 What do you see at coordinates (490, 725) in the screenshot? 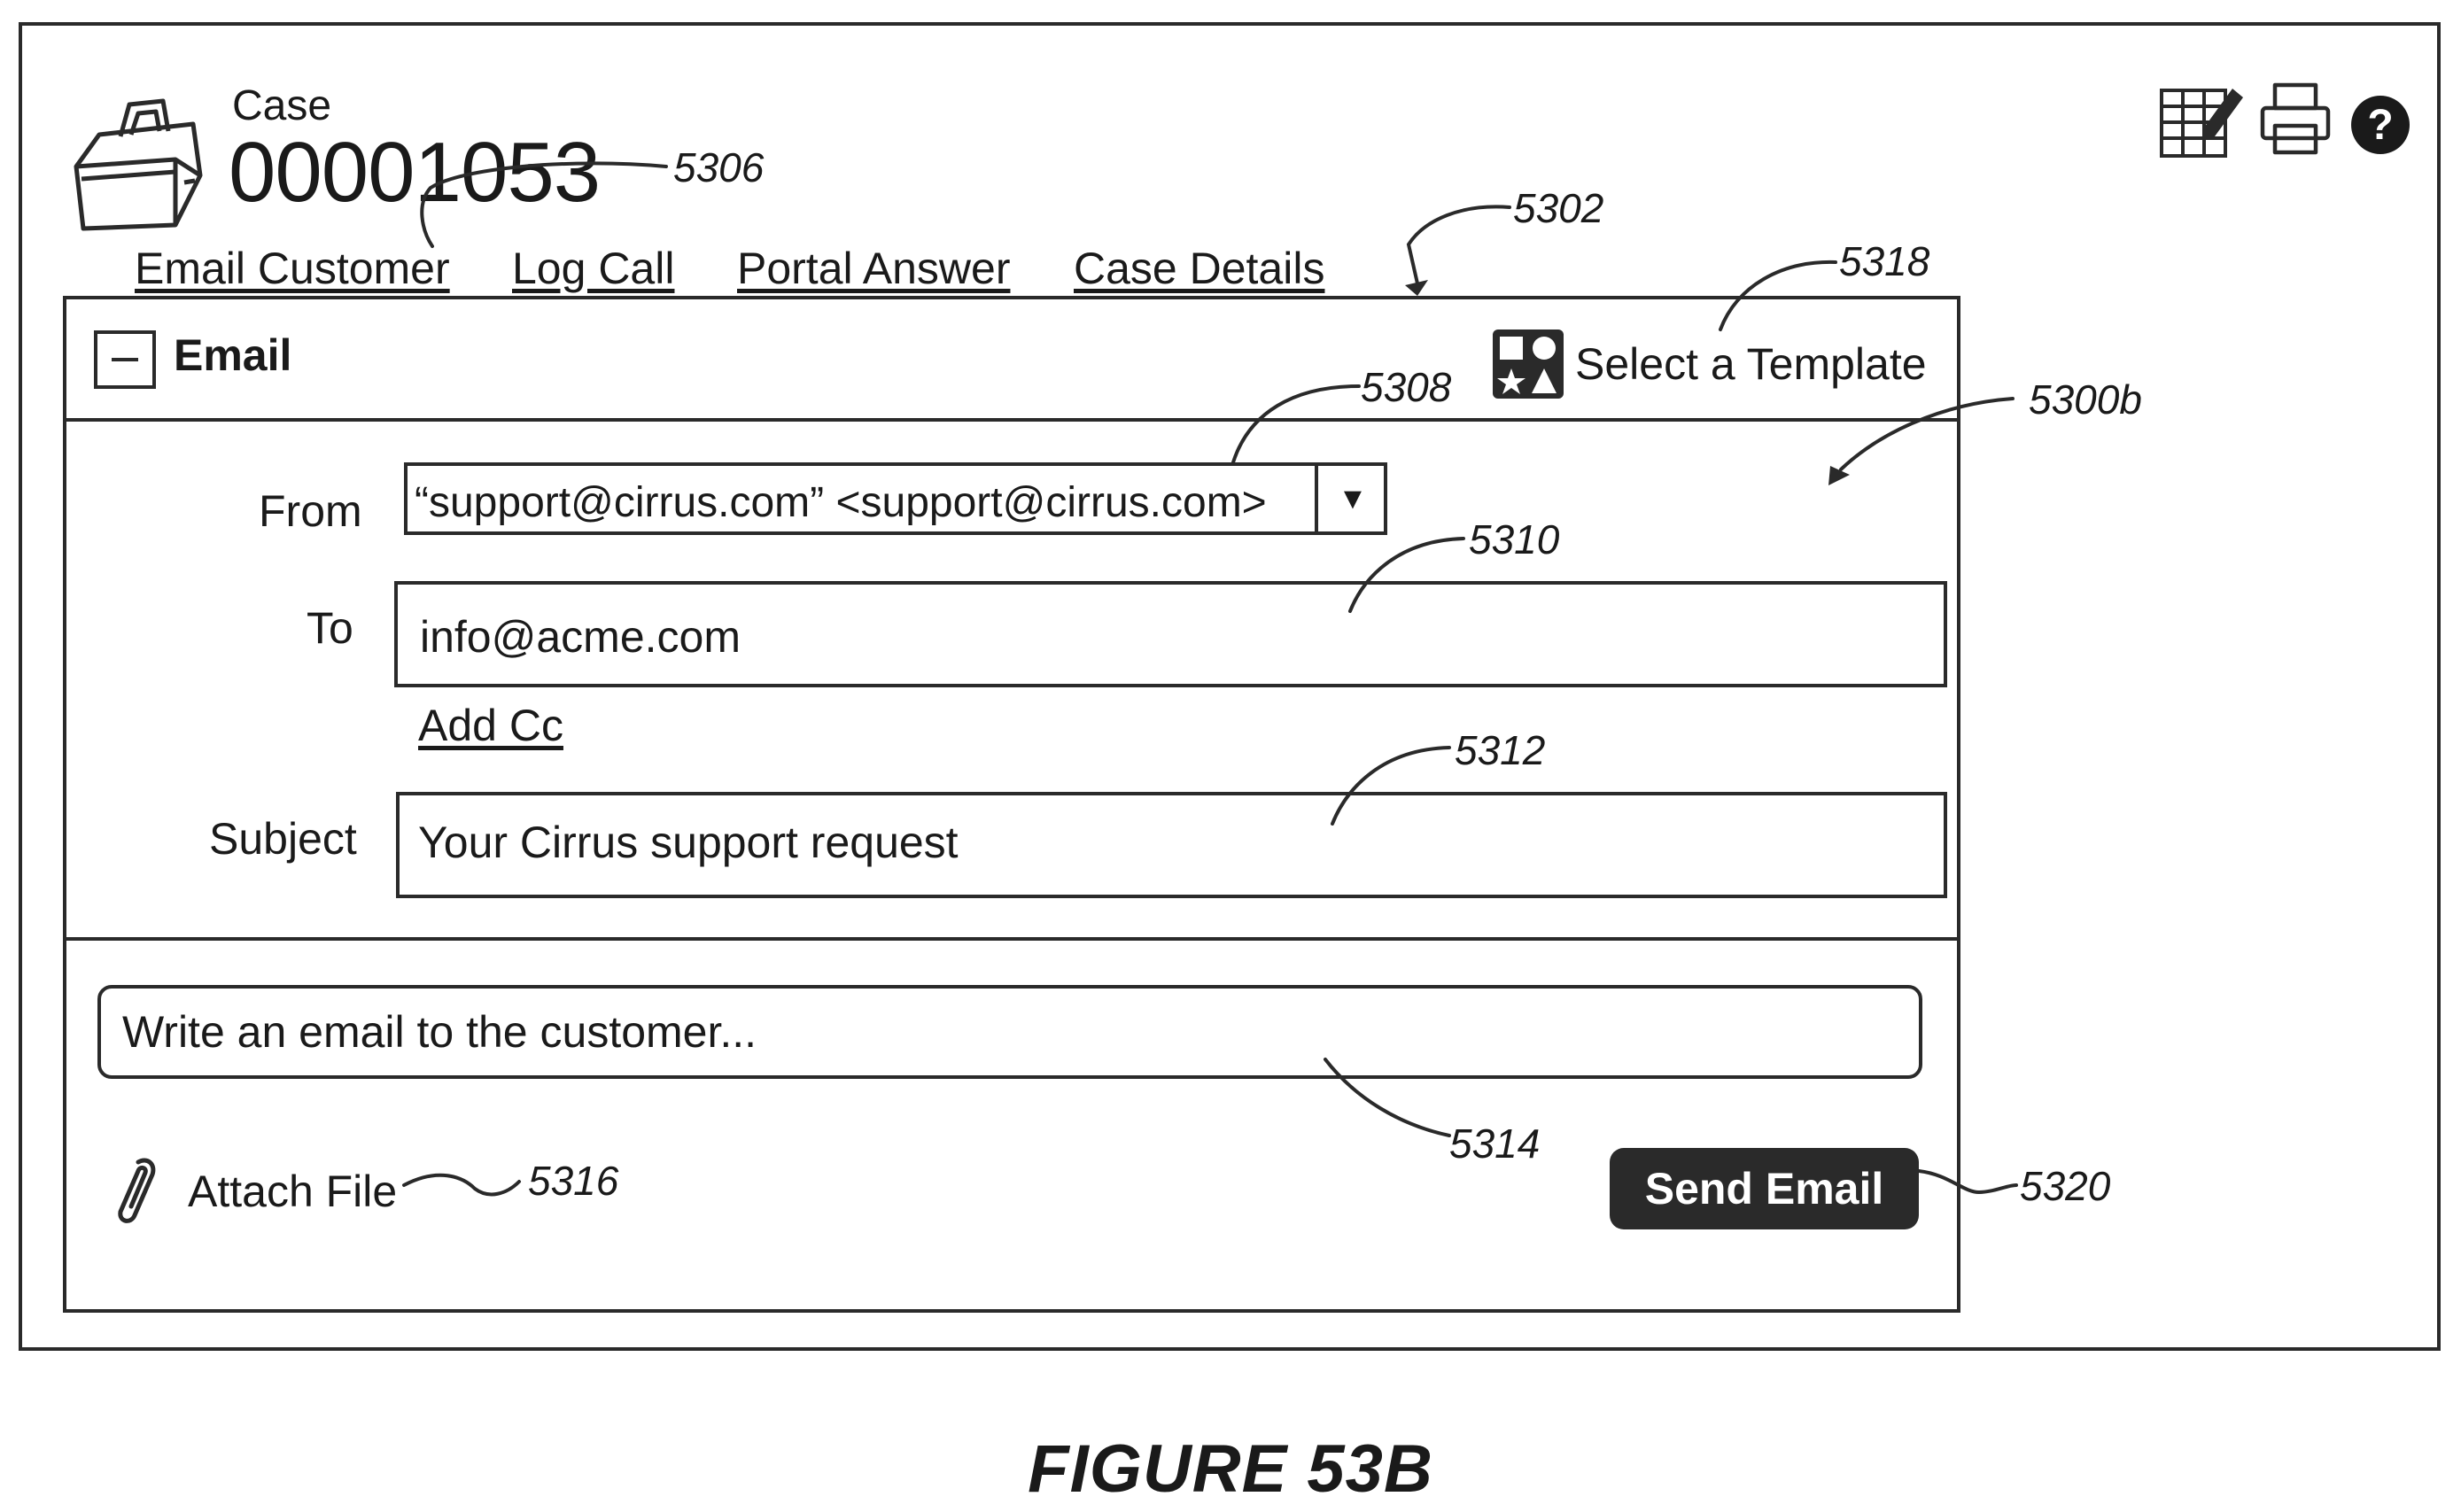
I see `add-cc-link: Add Cc` at bounding box center [490, 725].